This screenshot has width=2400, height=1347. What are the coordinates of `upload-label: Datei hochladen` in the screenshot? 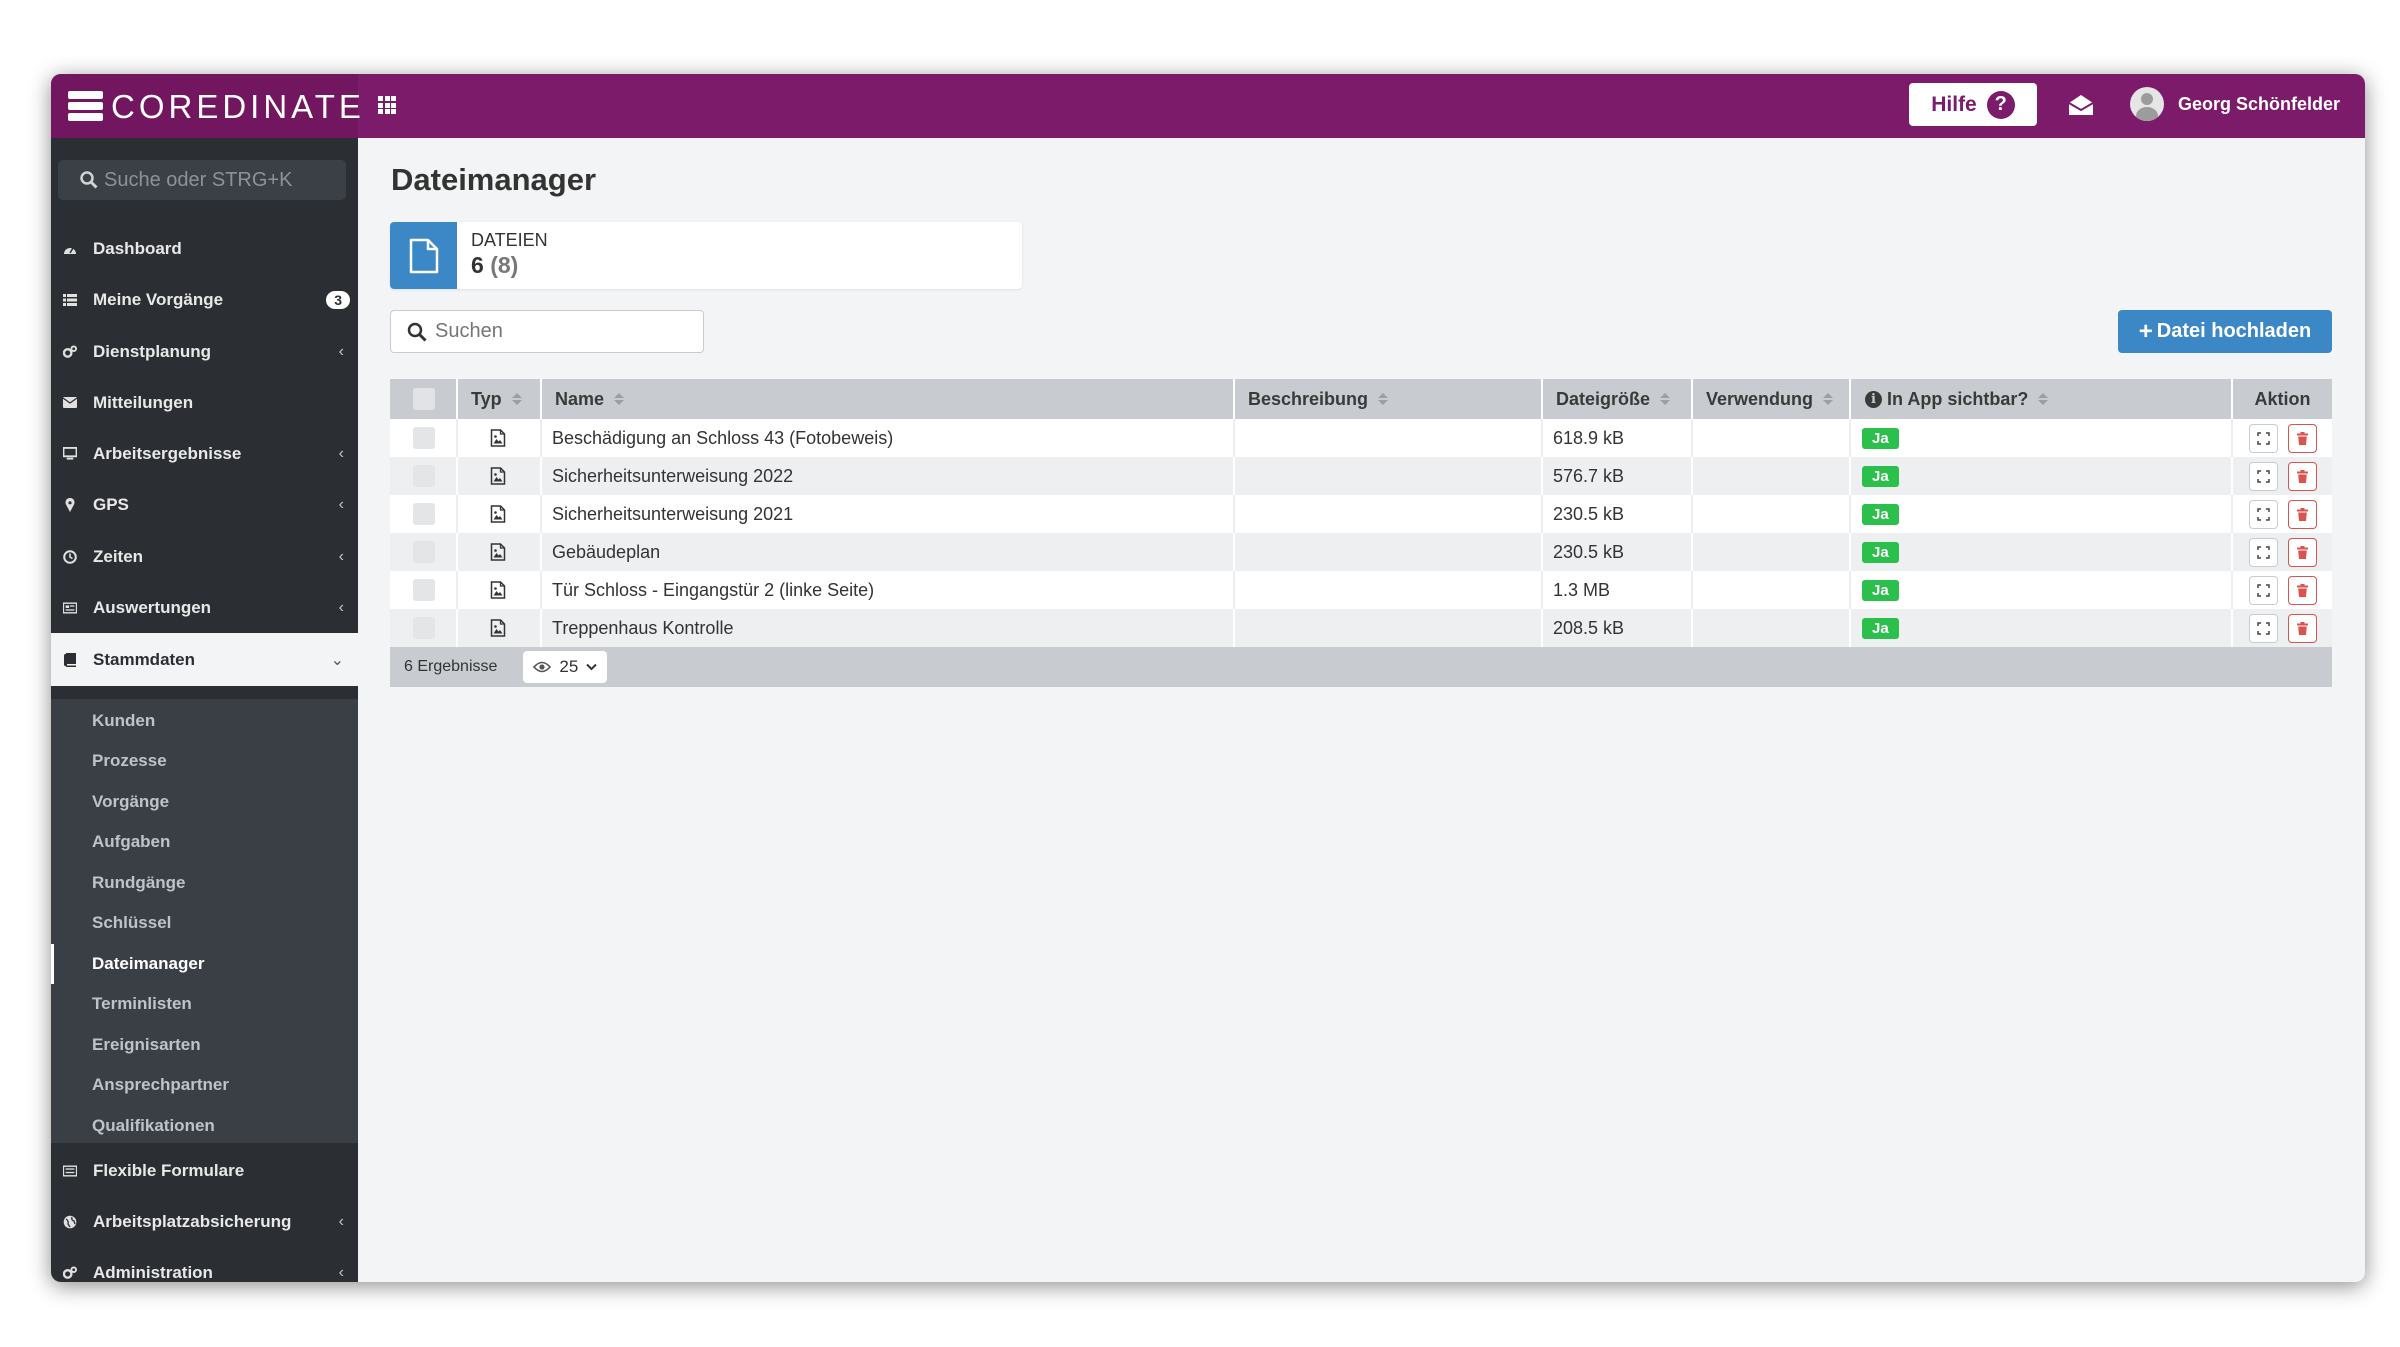 It's located at (2234, 331).